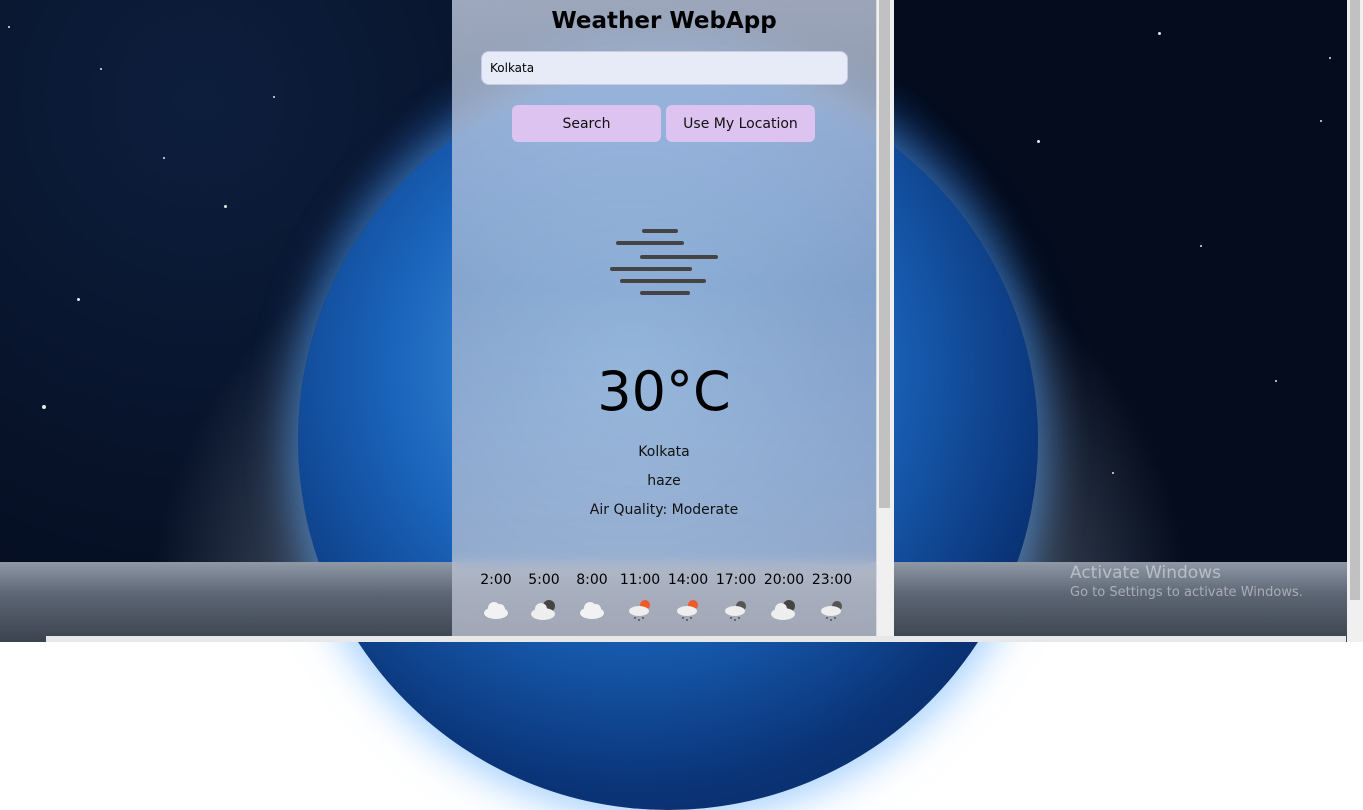  I want to click on forecast-time: 23:00, so click(832, 580).